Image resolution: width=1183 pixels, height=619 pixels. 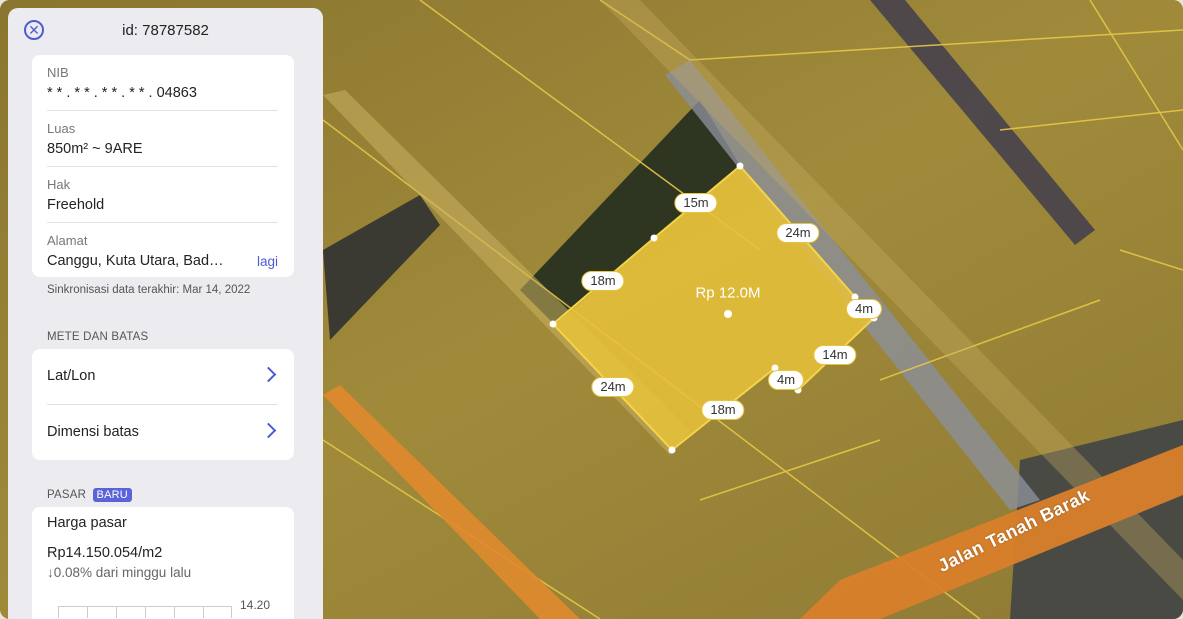 What do you see at coordinates (59, 184) in the screenshot?
I see `rights-label: Hak` at bounding box center [59, 184].